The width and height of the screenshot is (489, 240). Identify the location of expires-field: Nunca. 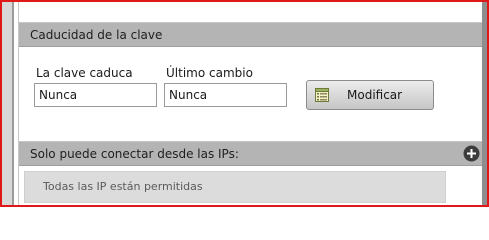
(95, 95).